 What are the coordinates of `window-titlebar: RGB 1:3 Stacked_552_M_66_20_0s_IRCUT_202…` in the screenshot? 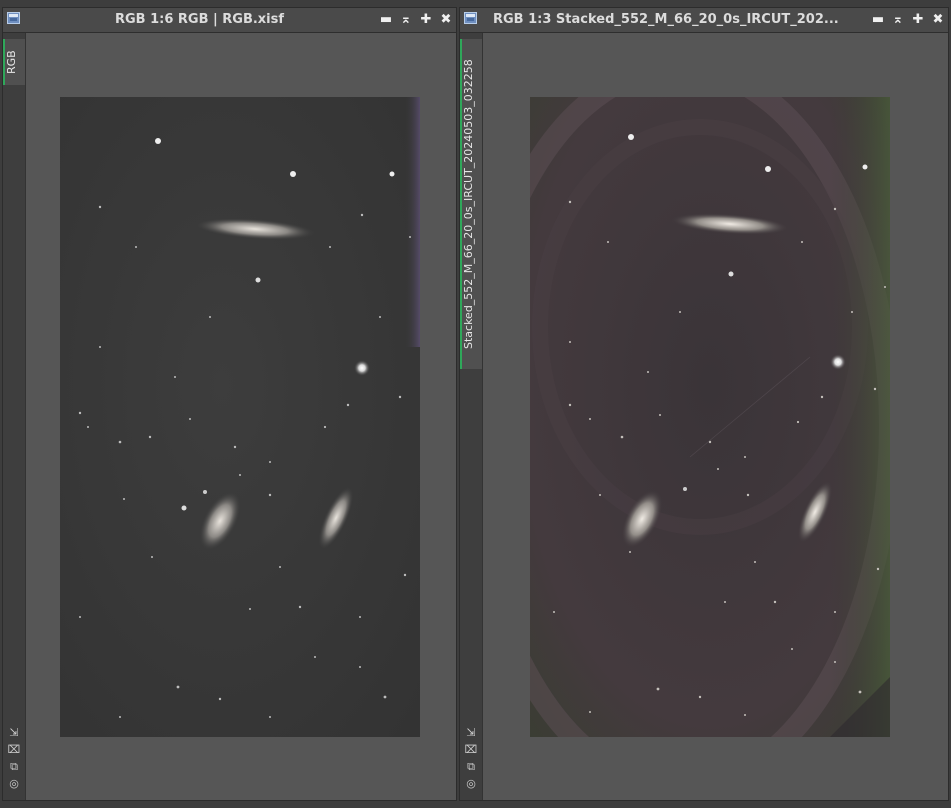 It's located at (704, 20).